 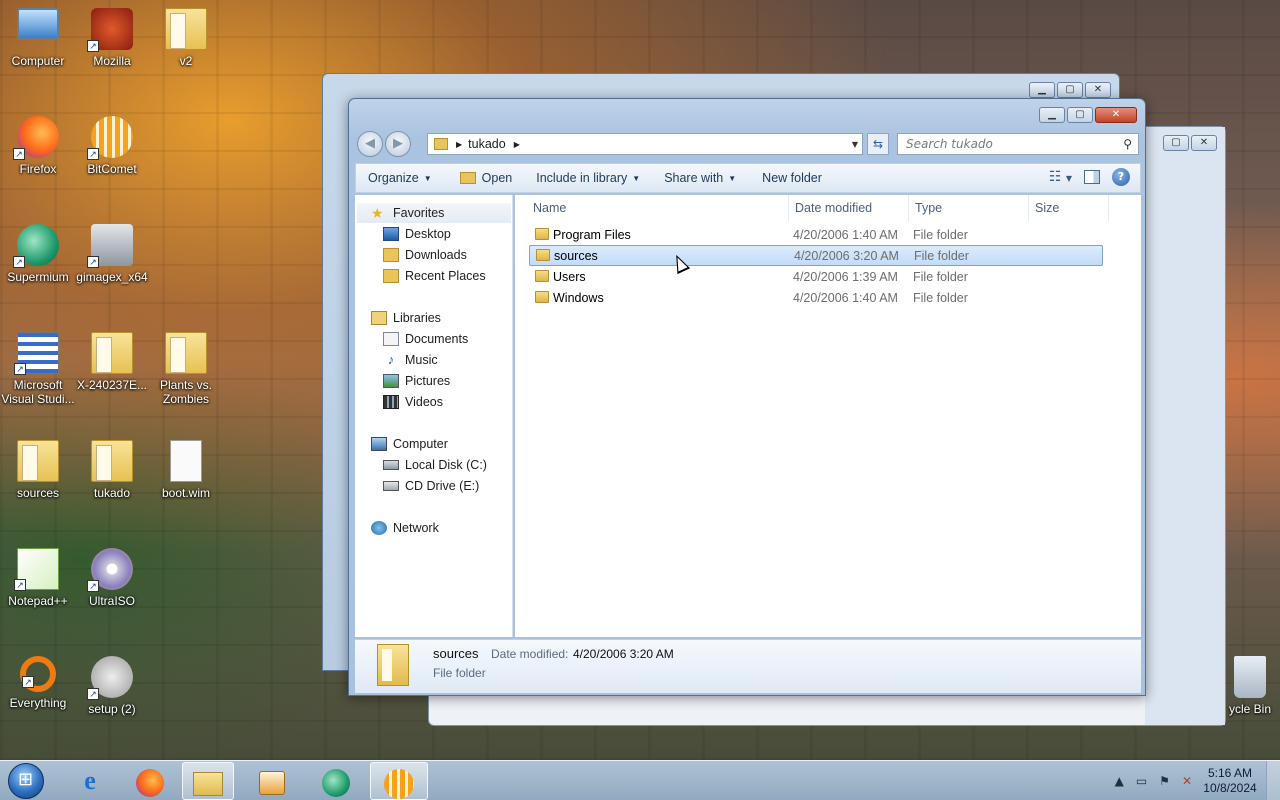 I want to click on open-folder-icon, so click(x=467, y=178).